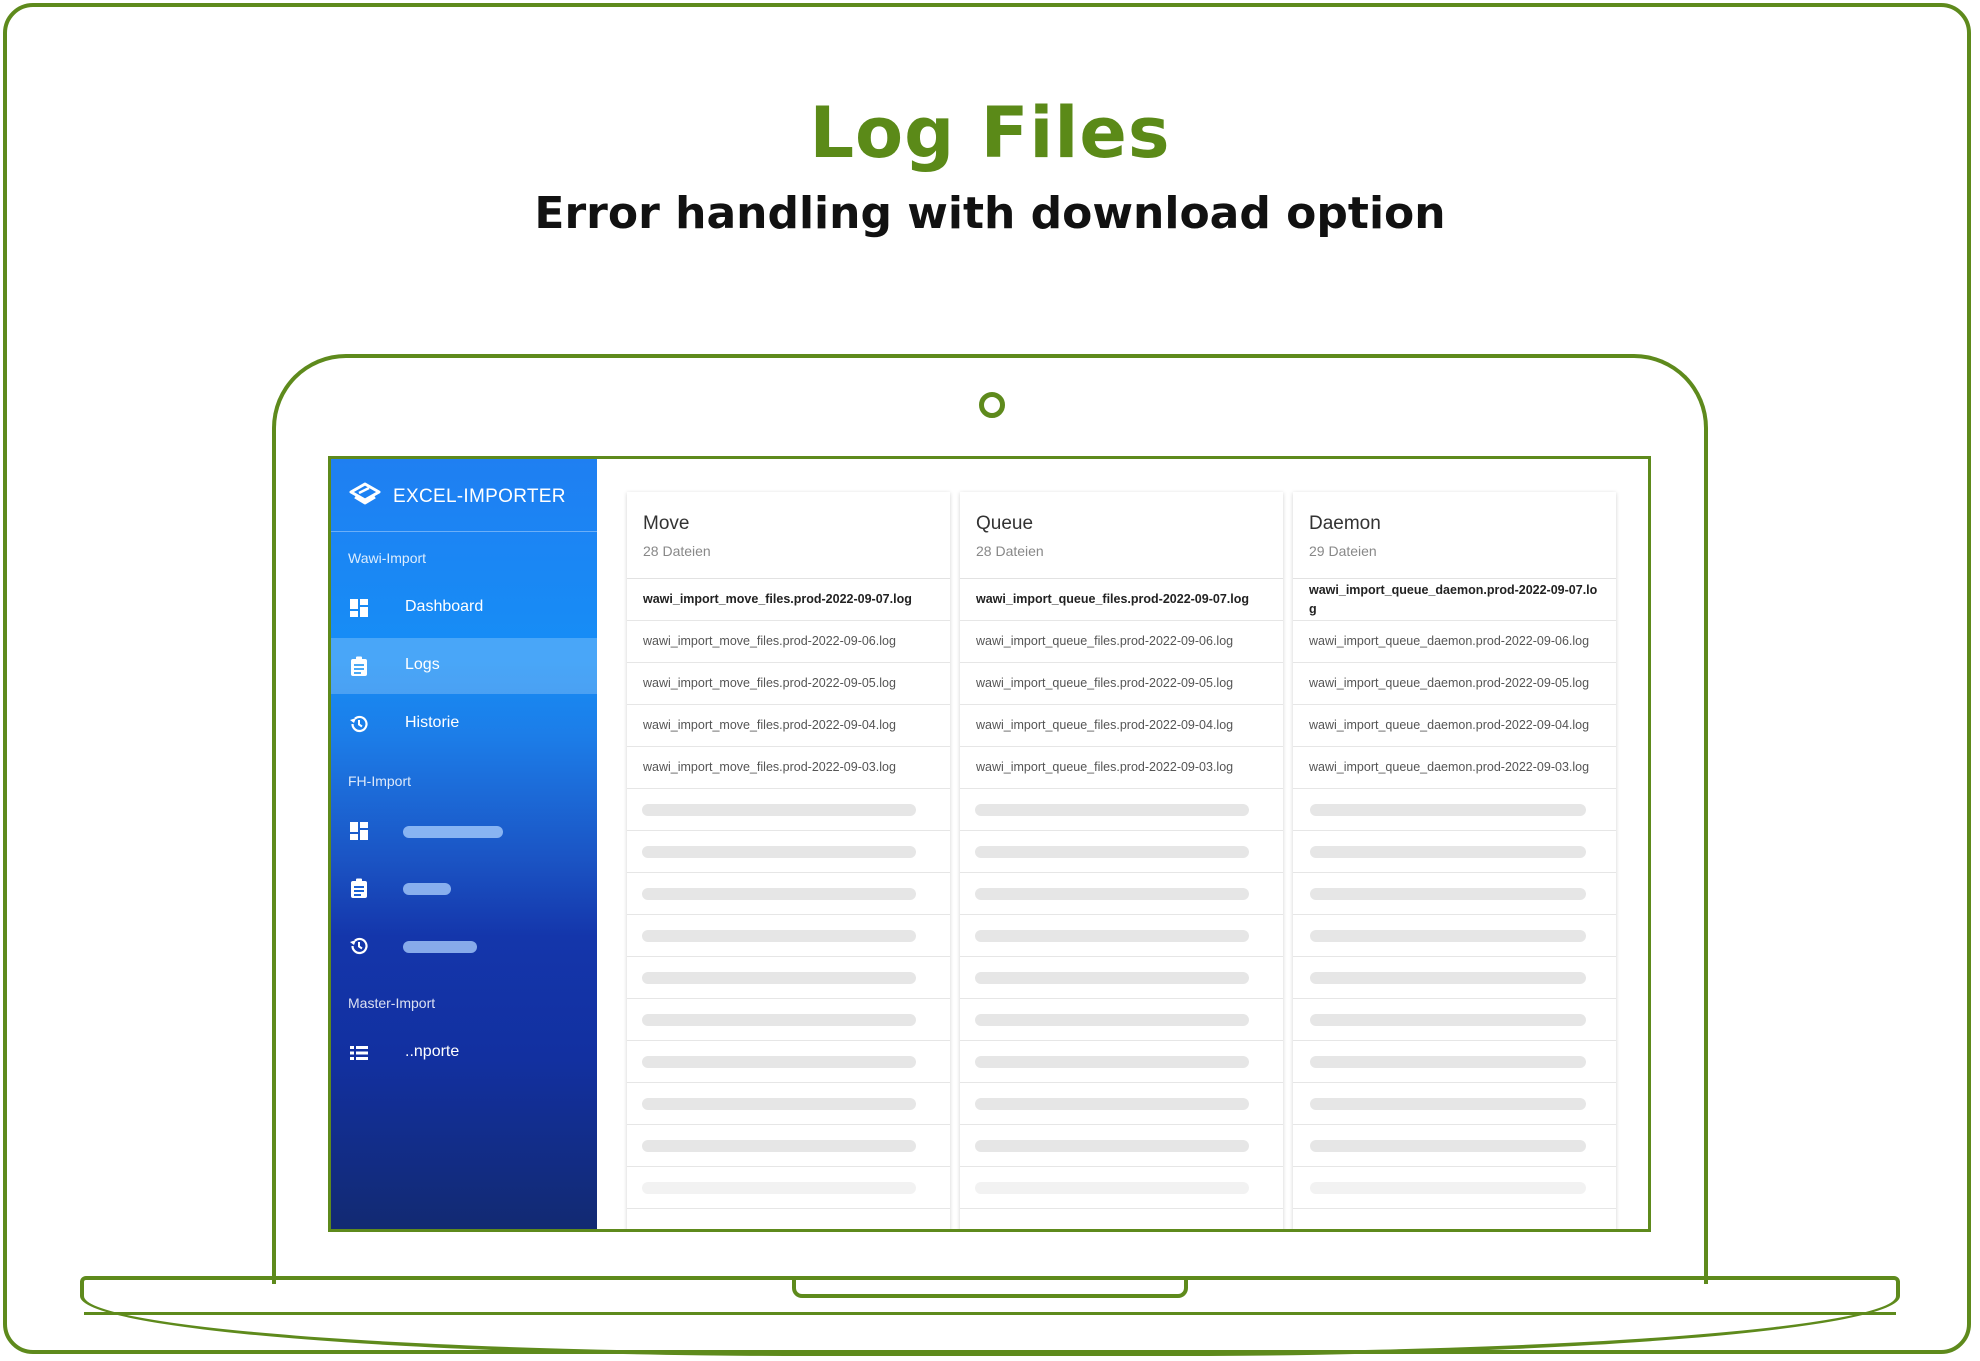 The image size is (1980, 1361). Describe the element at coordinates (1121, 535) in the screenshot. I see `card-header: Queue 28 Dateien` at that location.